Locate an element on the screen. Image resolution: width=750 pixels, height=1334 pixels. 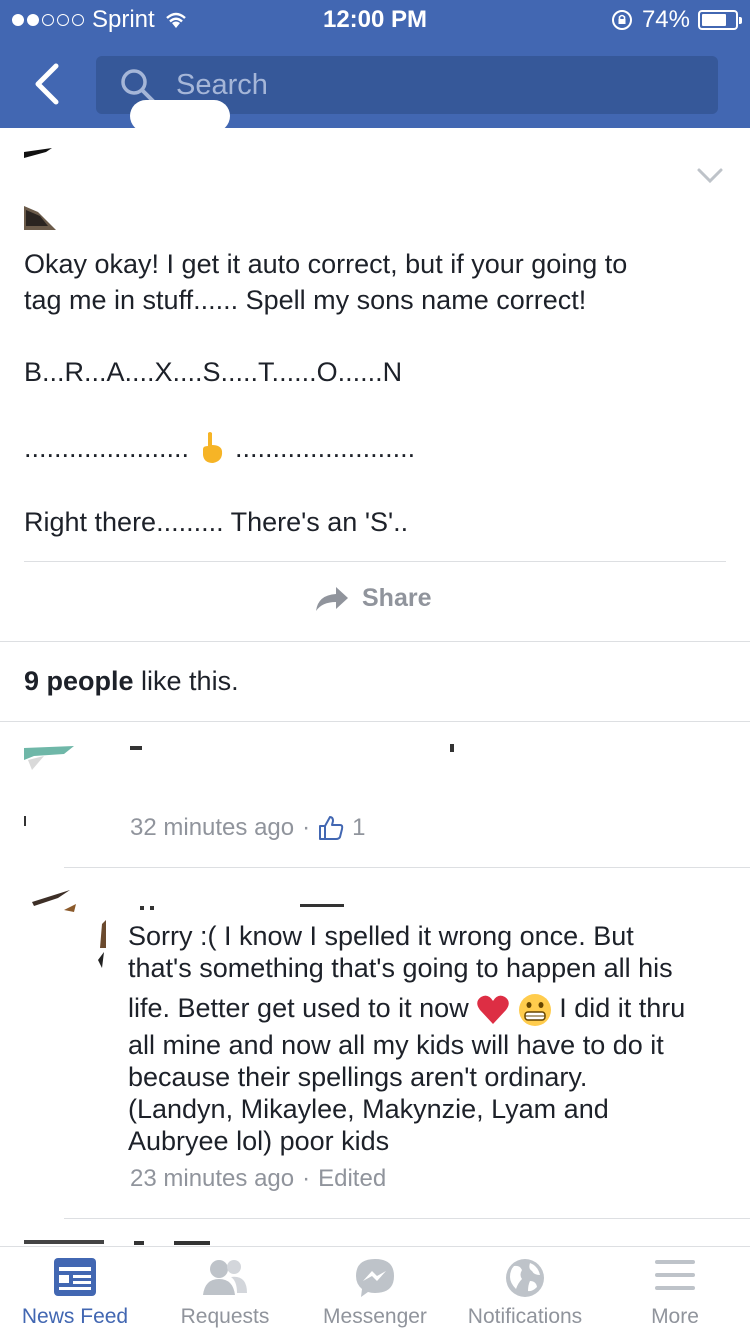
tab-requests: Requests is located at coordinates (225, 1290).